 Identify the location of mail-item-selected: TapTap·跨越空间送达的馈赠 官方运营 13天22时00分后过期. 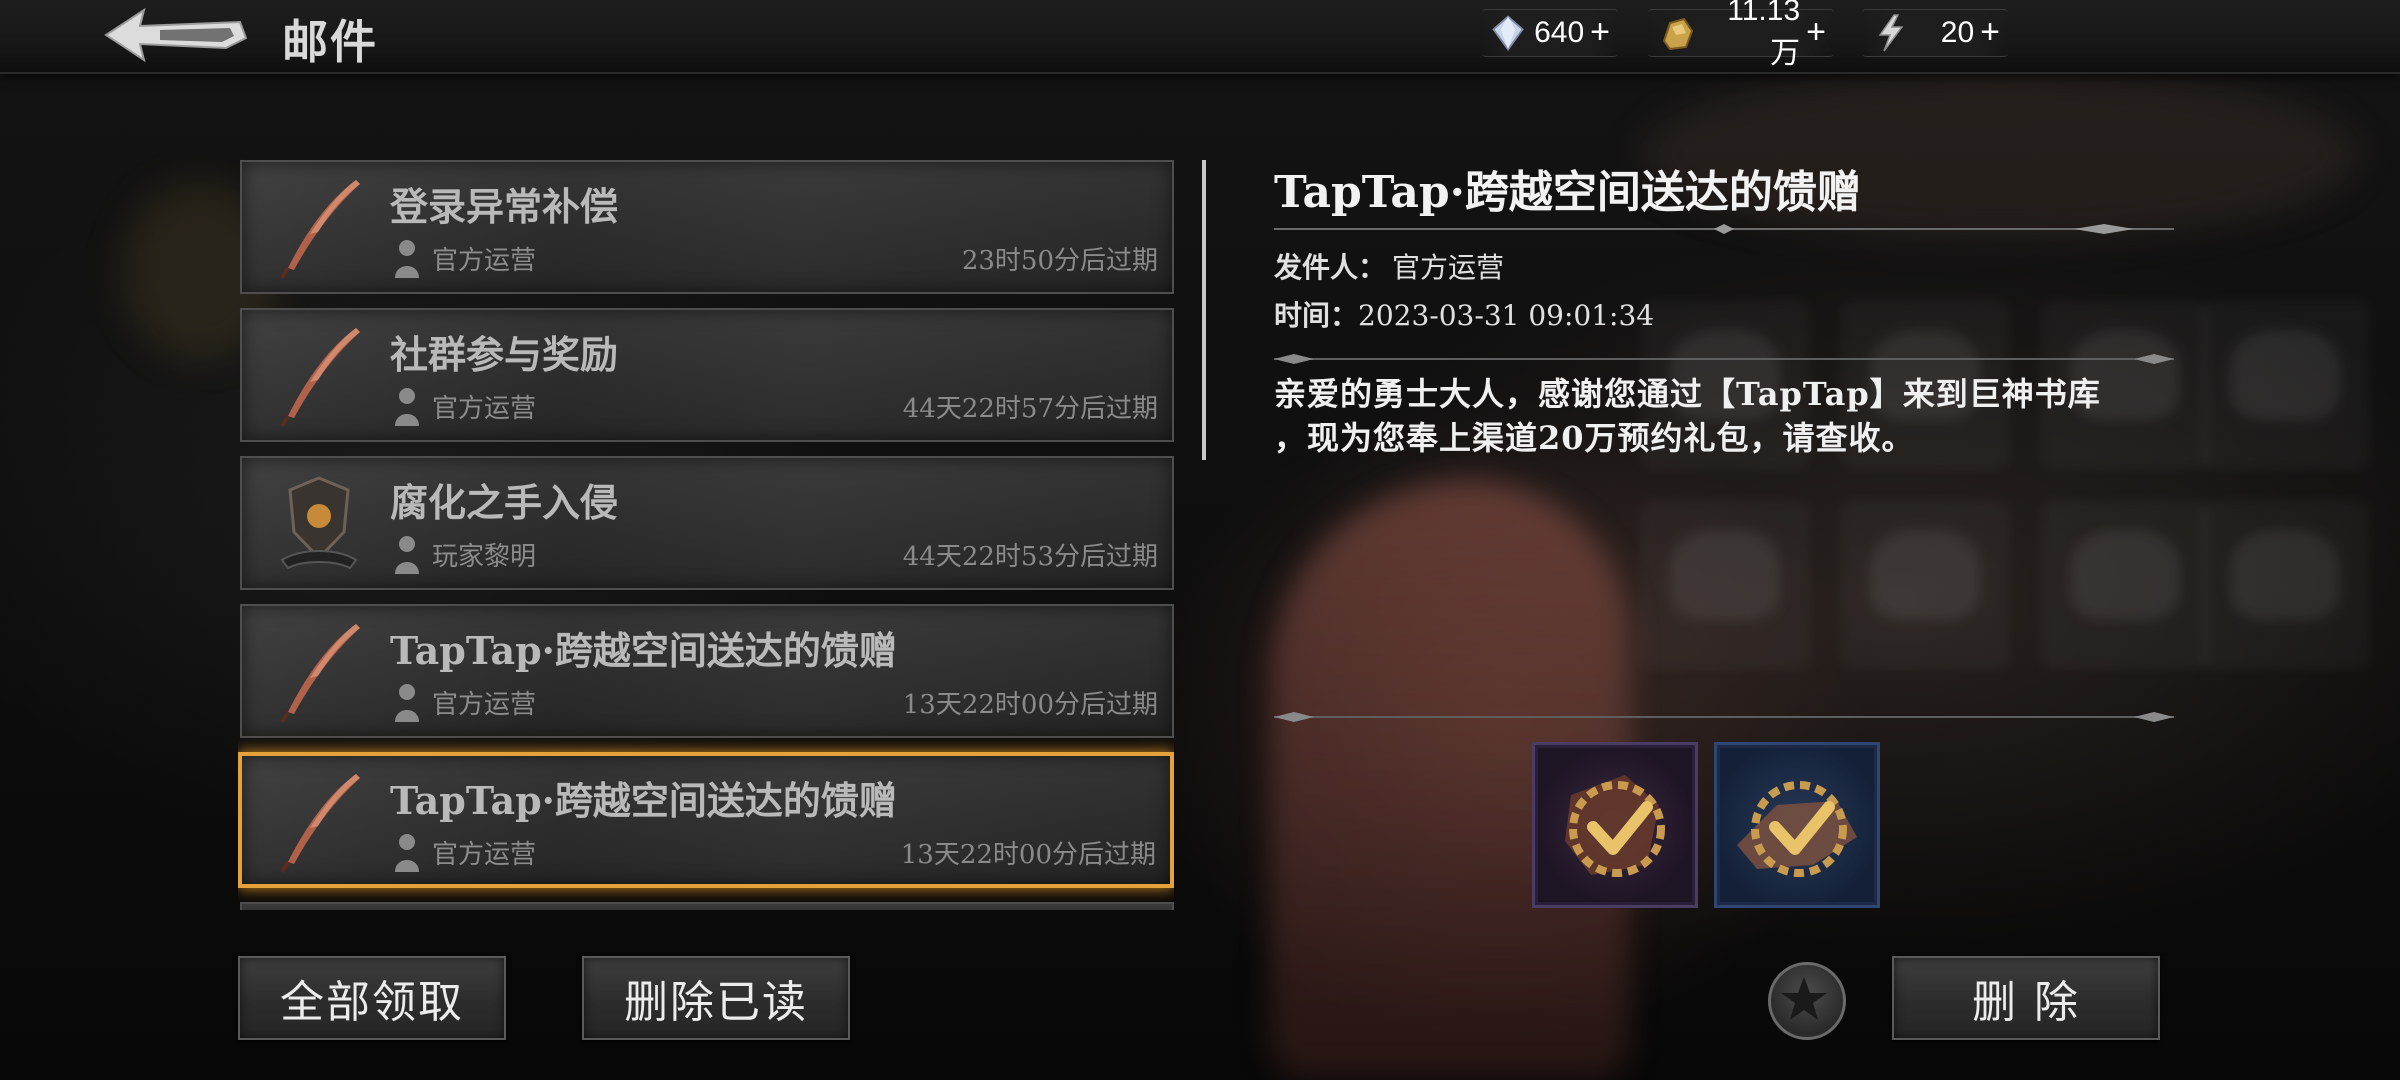
(706, 820).